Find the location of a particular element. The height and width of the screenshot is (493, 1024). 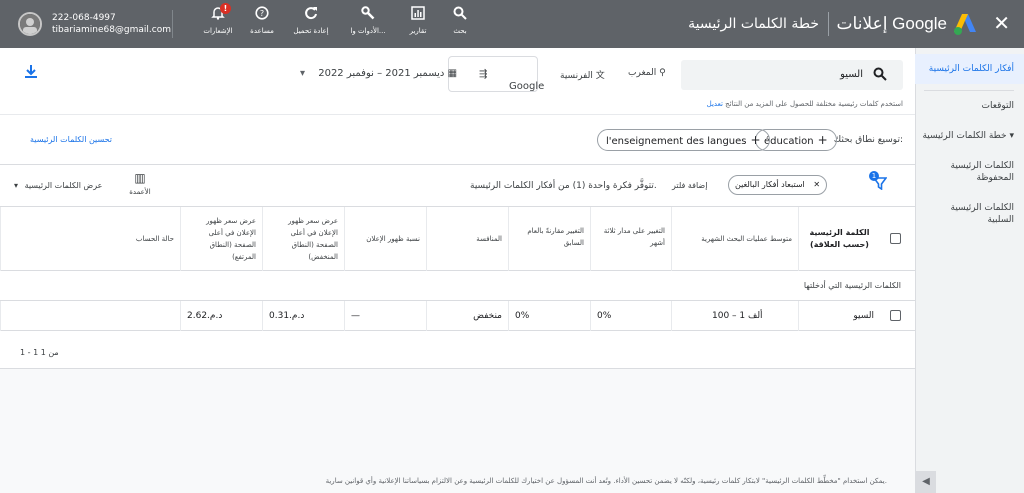

notifications-button: ! الإشعارات is located at coordinates (218, 19).